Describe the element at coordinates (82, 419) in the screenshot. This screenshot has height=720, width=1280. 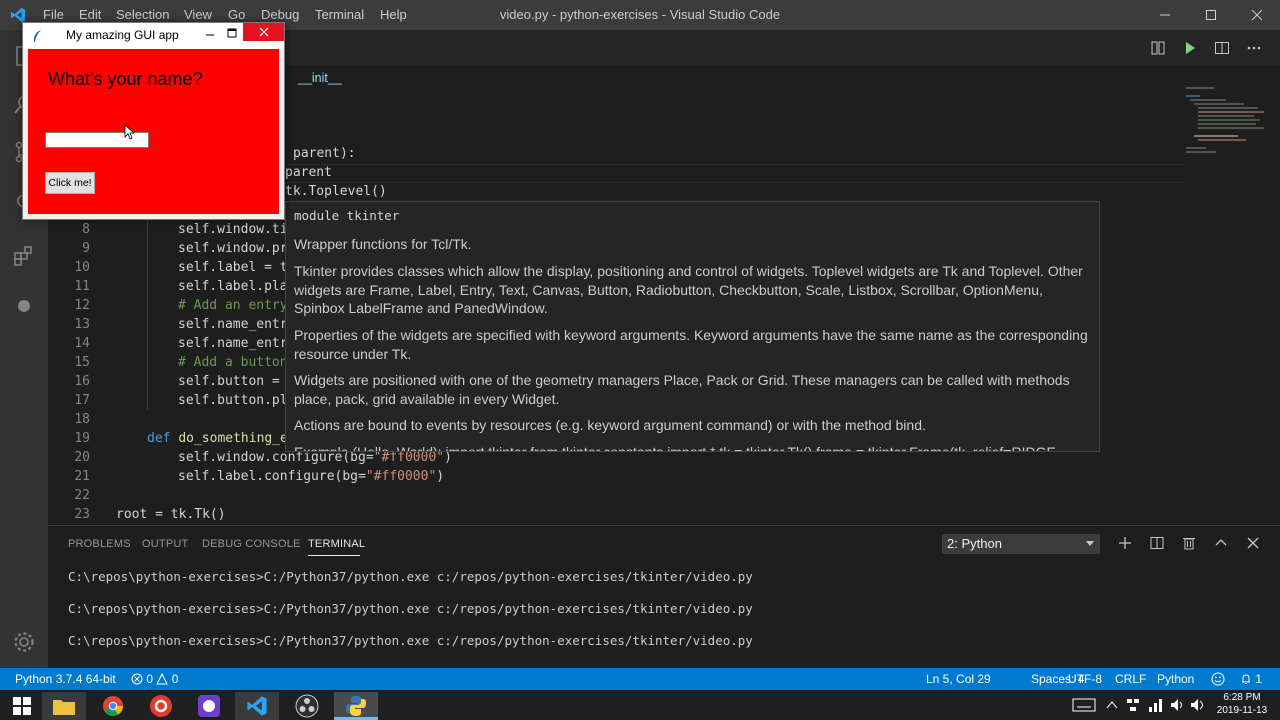
I see `line-number: 18` at that location.